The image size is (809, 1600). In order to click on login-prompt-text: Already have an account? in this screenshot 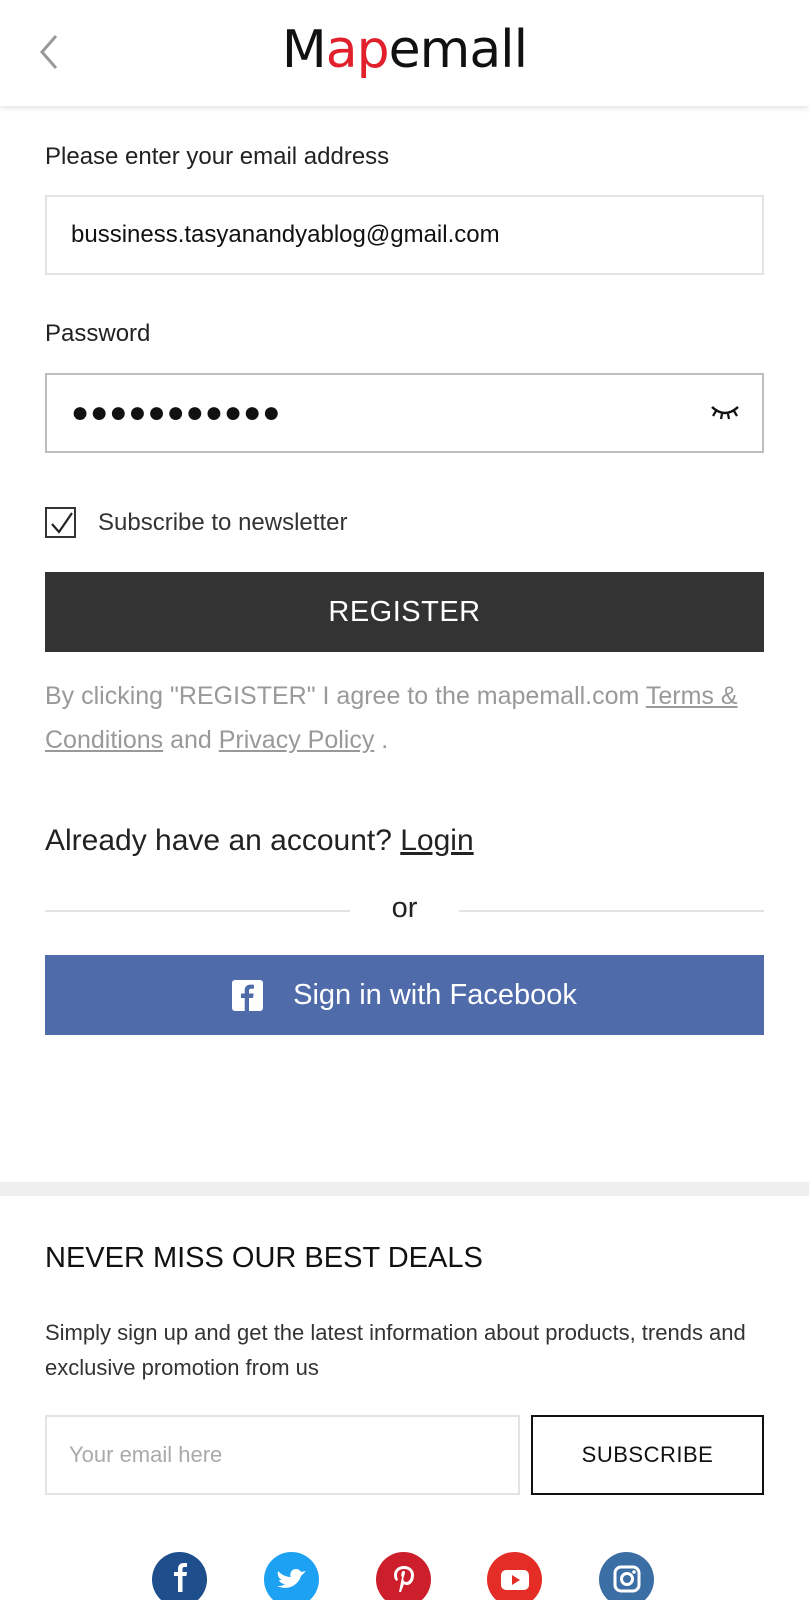, I will do `click(223, 840)`.